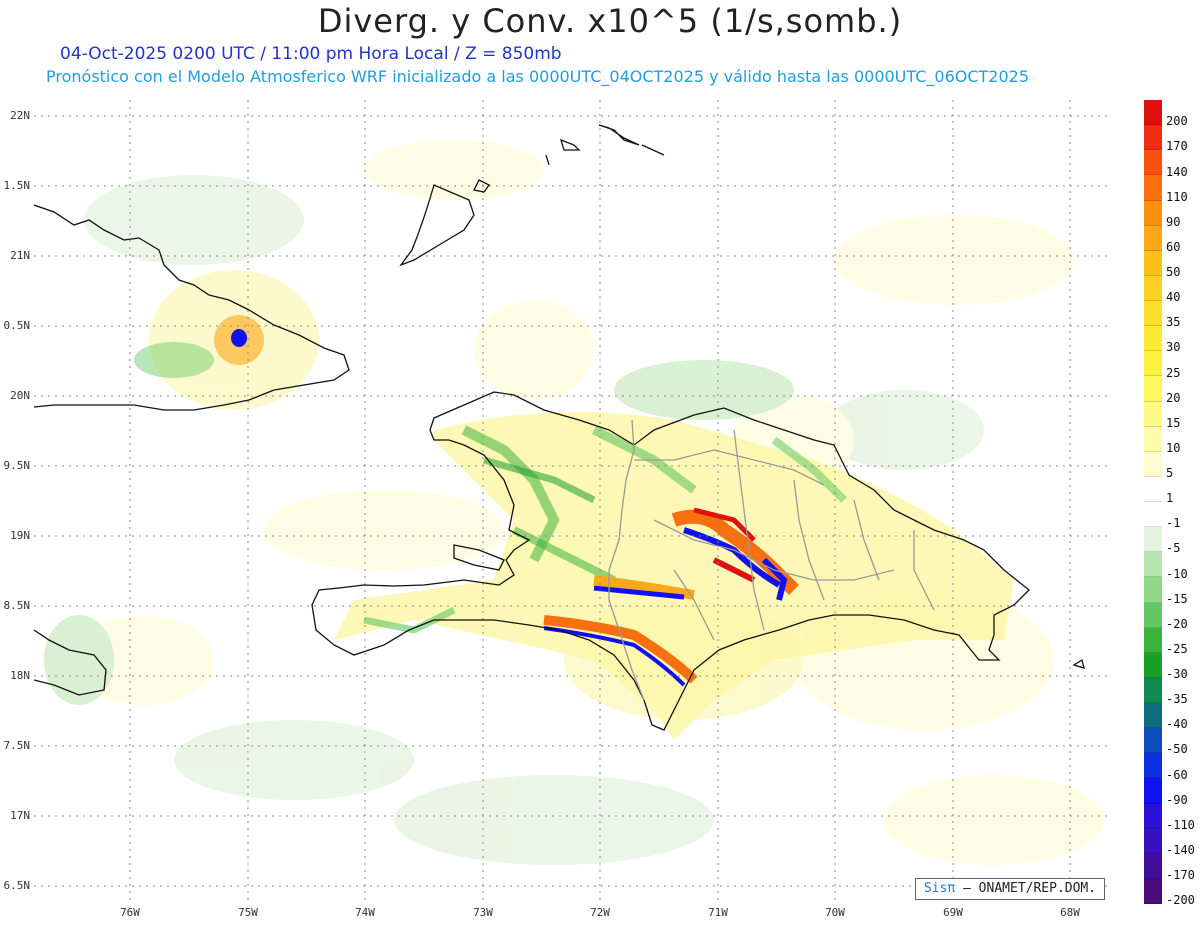  Describe the element at coordinates (1173, 272) in the screenshot. I see `colorbar-label: 50` at that location.